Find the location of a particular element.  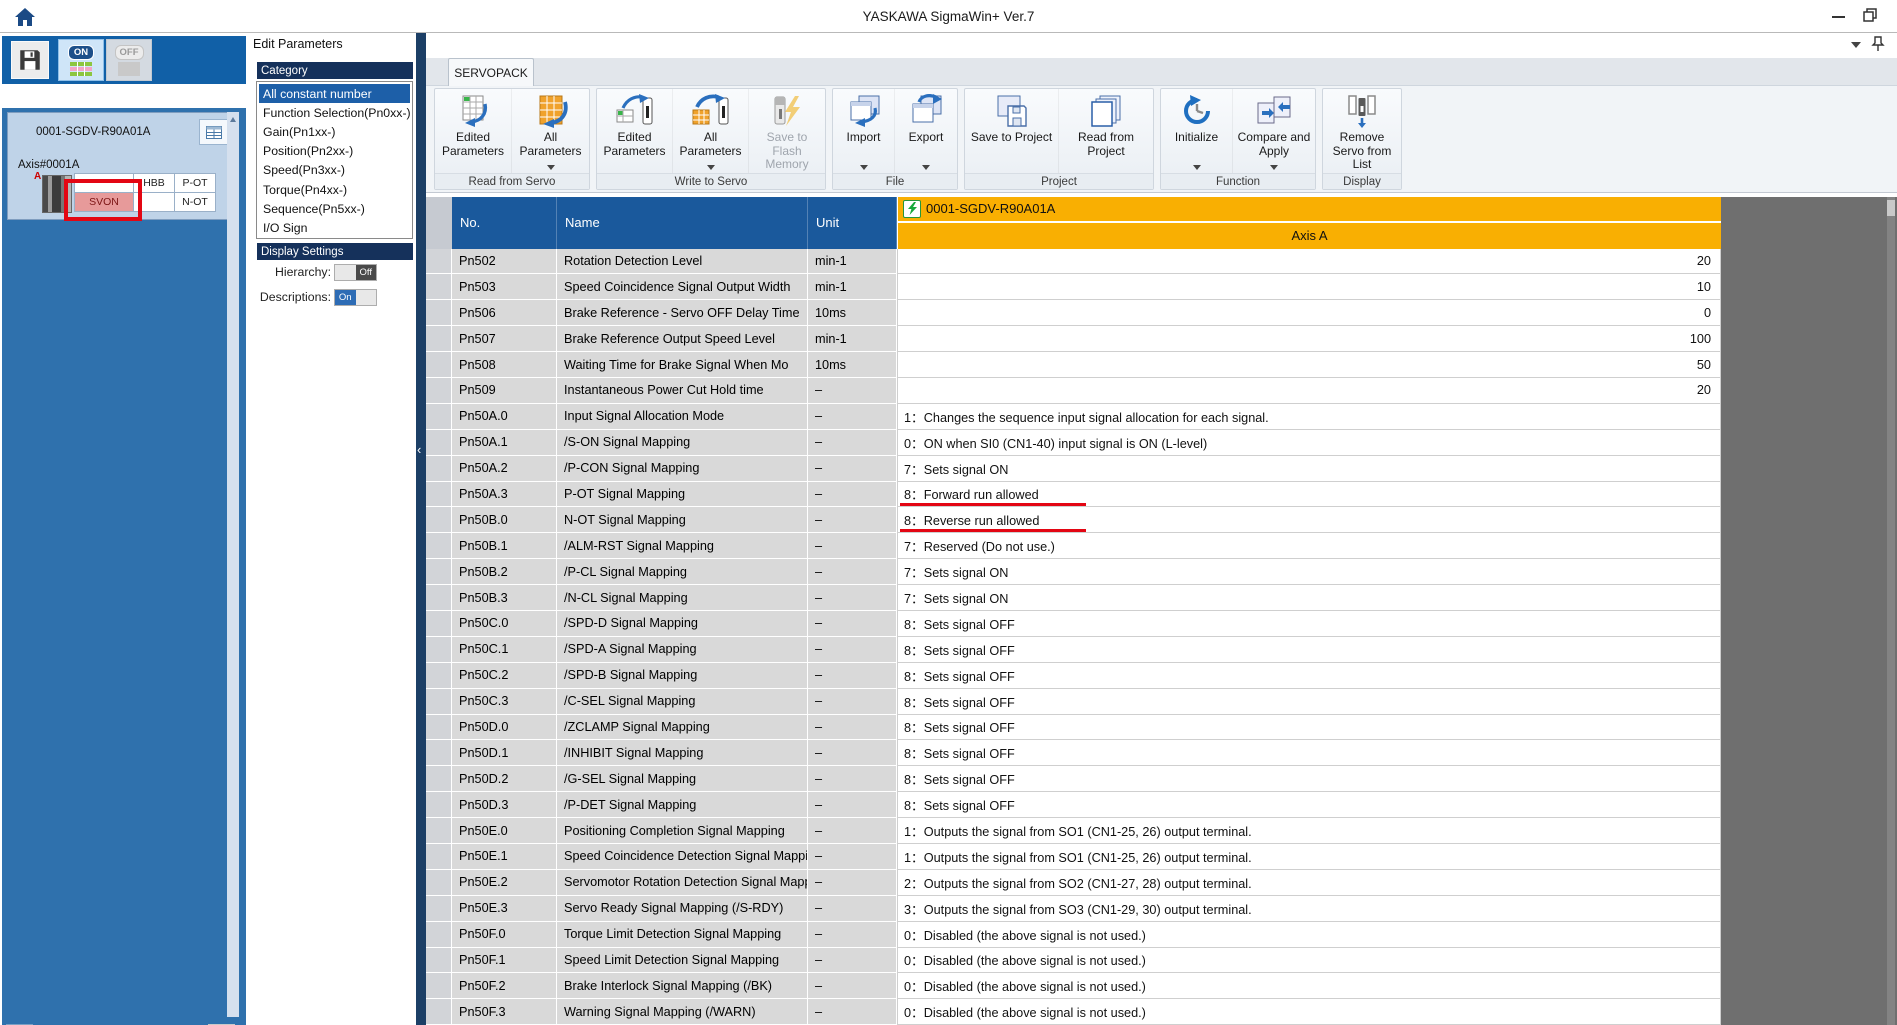

param-no-cell: Pn506 is located at coordinates (504, 313).